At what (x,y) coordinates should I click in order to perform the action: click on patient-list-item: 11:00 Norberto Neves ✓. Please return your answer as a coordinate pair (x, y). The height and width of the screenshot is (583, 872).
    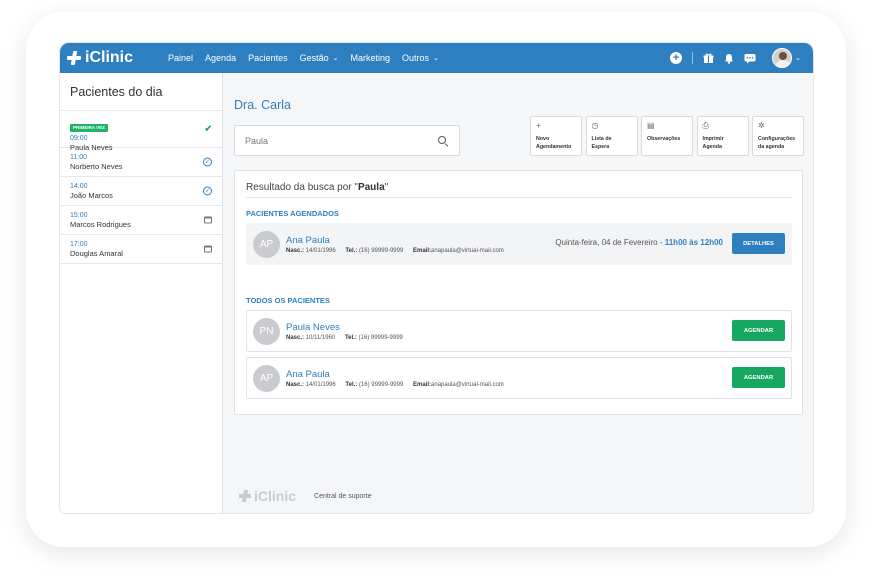
    Looking at the image, I should click on (141, 162).